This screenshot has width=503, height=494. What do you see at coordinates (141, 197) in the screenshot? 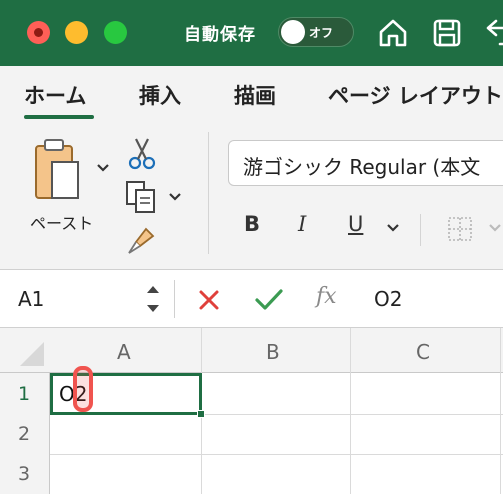
I see `copy-icon` at bounding box center [141, 197].